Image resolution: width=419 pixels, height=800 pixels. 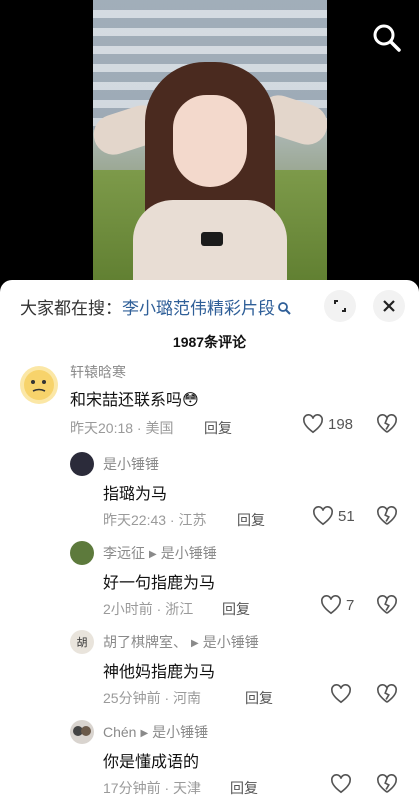 What do you see at coordinates (71, 308) in the screenshot?
I see `trending-search-prefix: 大家都在搜：` at bounding box center [71, 308].